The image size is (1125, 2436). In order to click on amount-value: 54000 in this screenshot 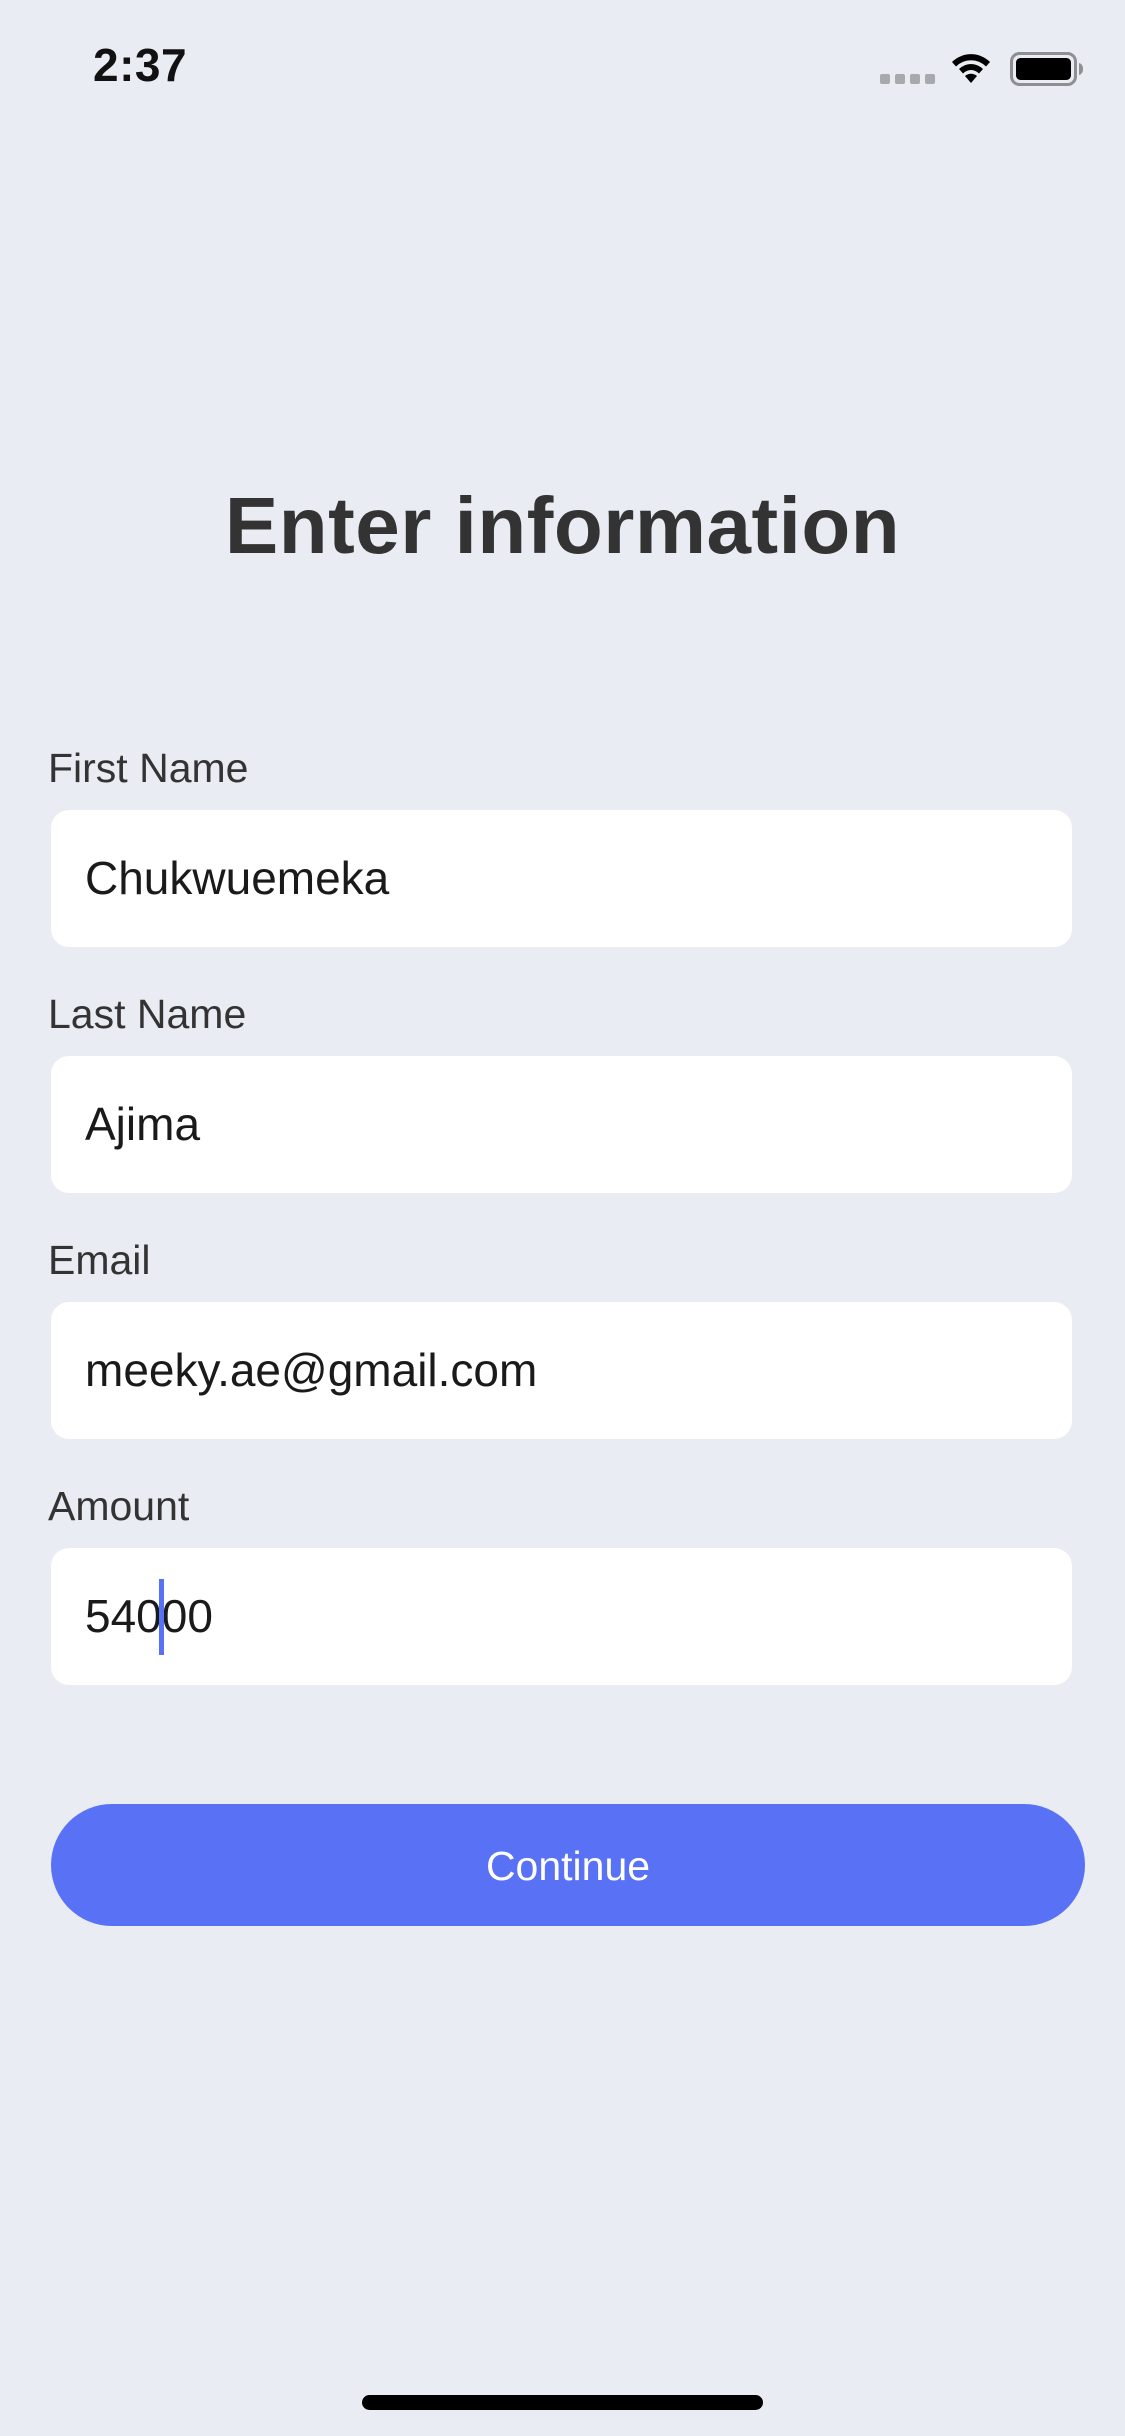, I will do `click(149, 1616)`.